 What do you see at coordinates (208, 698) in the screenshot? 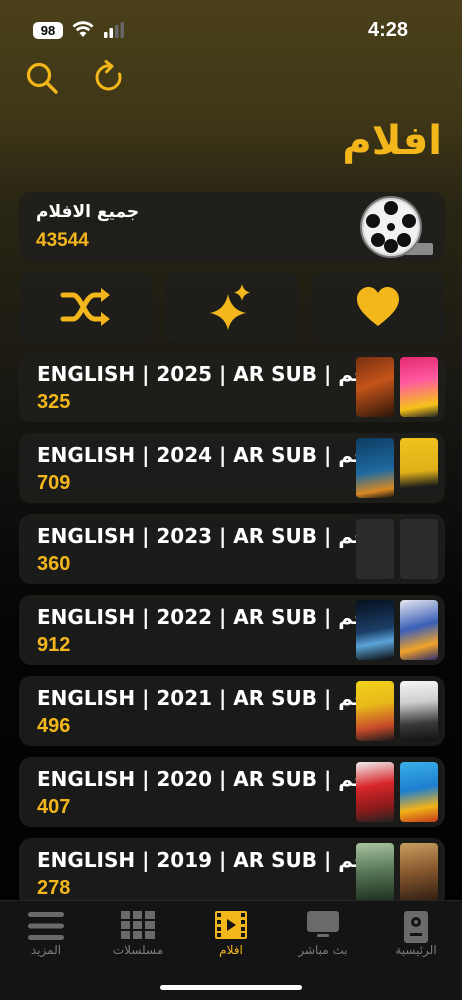
I see `category-label: ENGLISH | 2021 | AR SUB | زجم` at bounding box center [208, 698].